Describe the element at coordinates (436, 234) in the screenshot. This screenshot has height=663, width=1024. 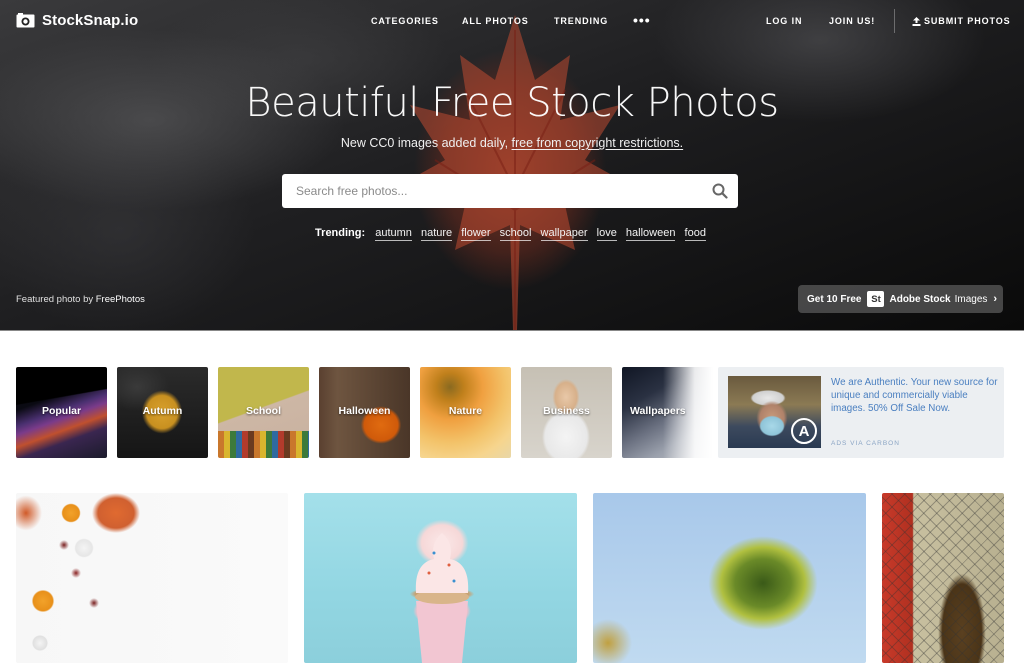
I see `trend-tag-nature: nature` at that location.